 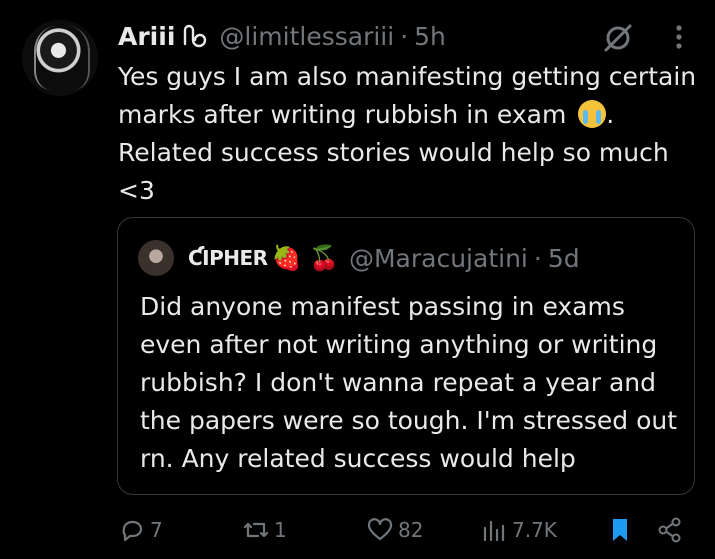 What do you see at coordinates (679, 37) in the screenshot?
I see `more-icon` at bounding box center [679, 37].